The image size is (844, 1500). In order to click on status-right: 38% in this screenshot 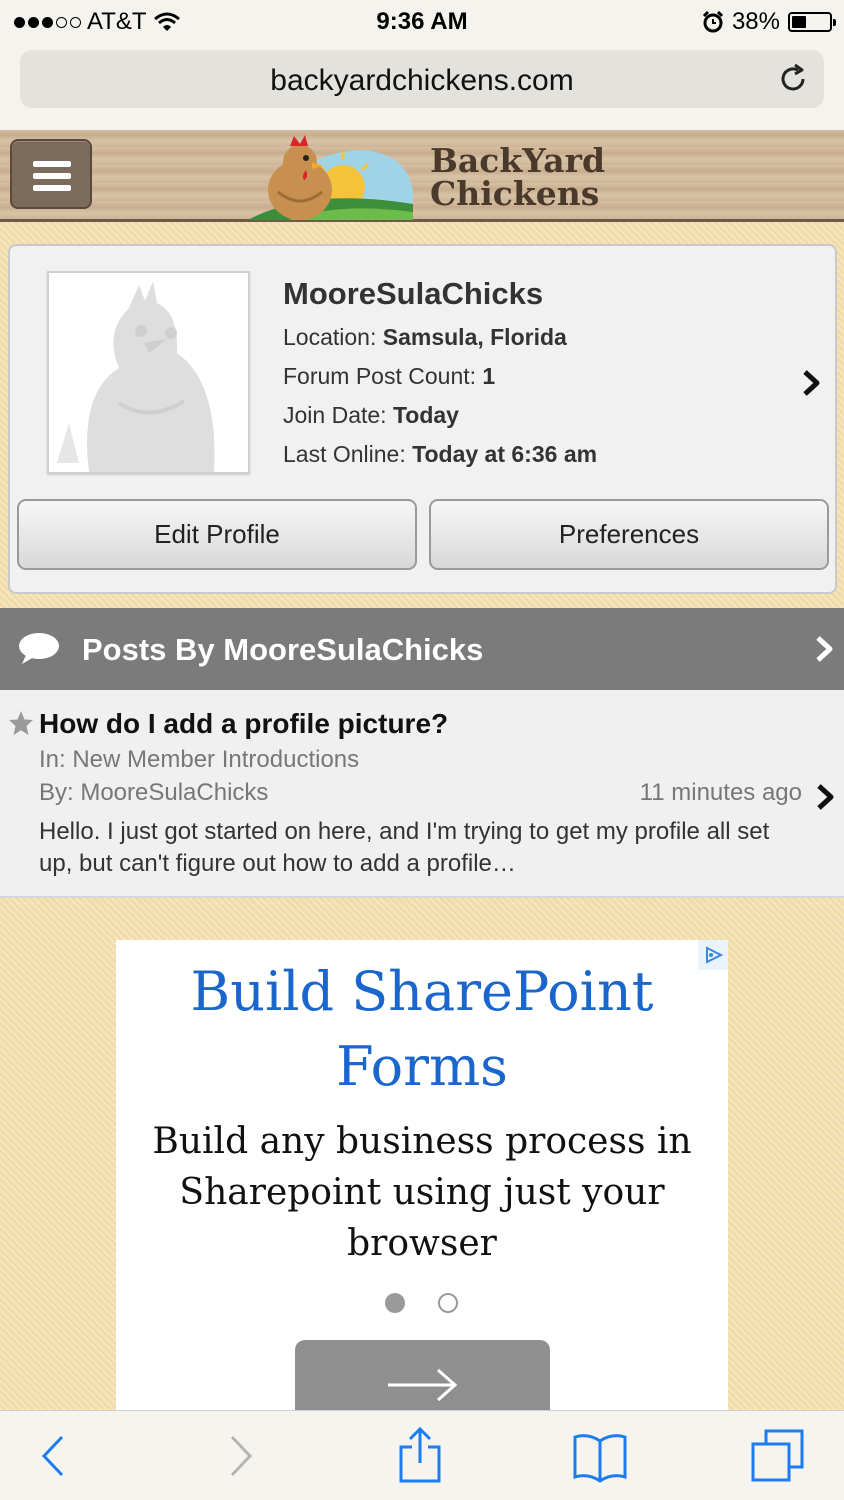, I will do `click(769, 22)`.